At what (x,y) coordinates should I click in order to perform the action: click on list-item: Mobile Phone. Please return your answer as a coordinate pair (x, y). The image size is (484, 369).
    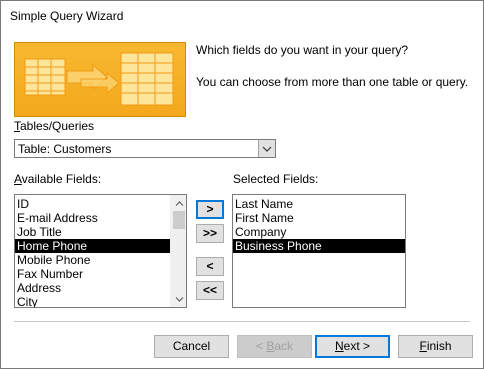
    Looking at the image, I should click on (100, 260).